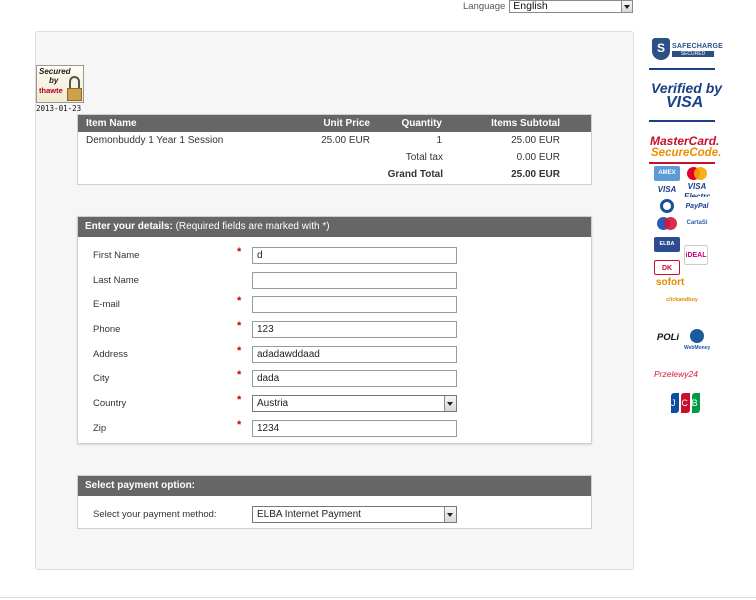  Describe the element at coordinates (354, 428) in the screenshot. I see `zip-field: 1234` at that location.